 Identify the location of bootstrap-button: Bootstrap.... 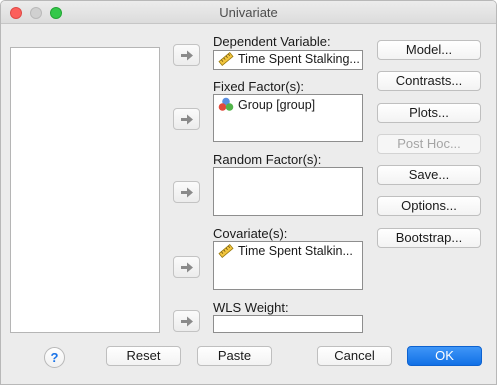
(429, 238).